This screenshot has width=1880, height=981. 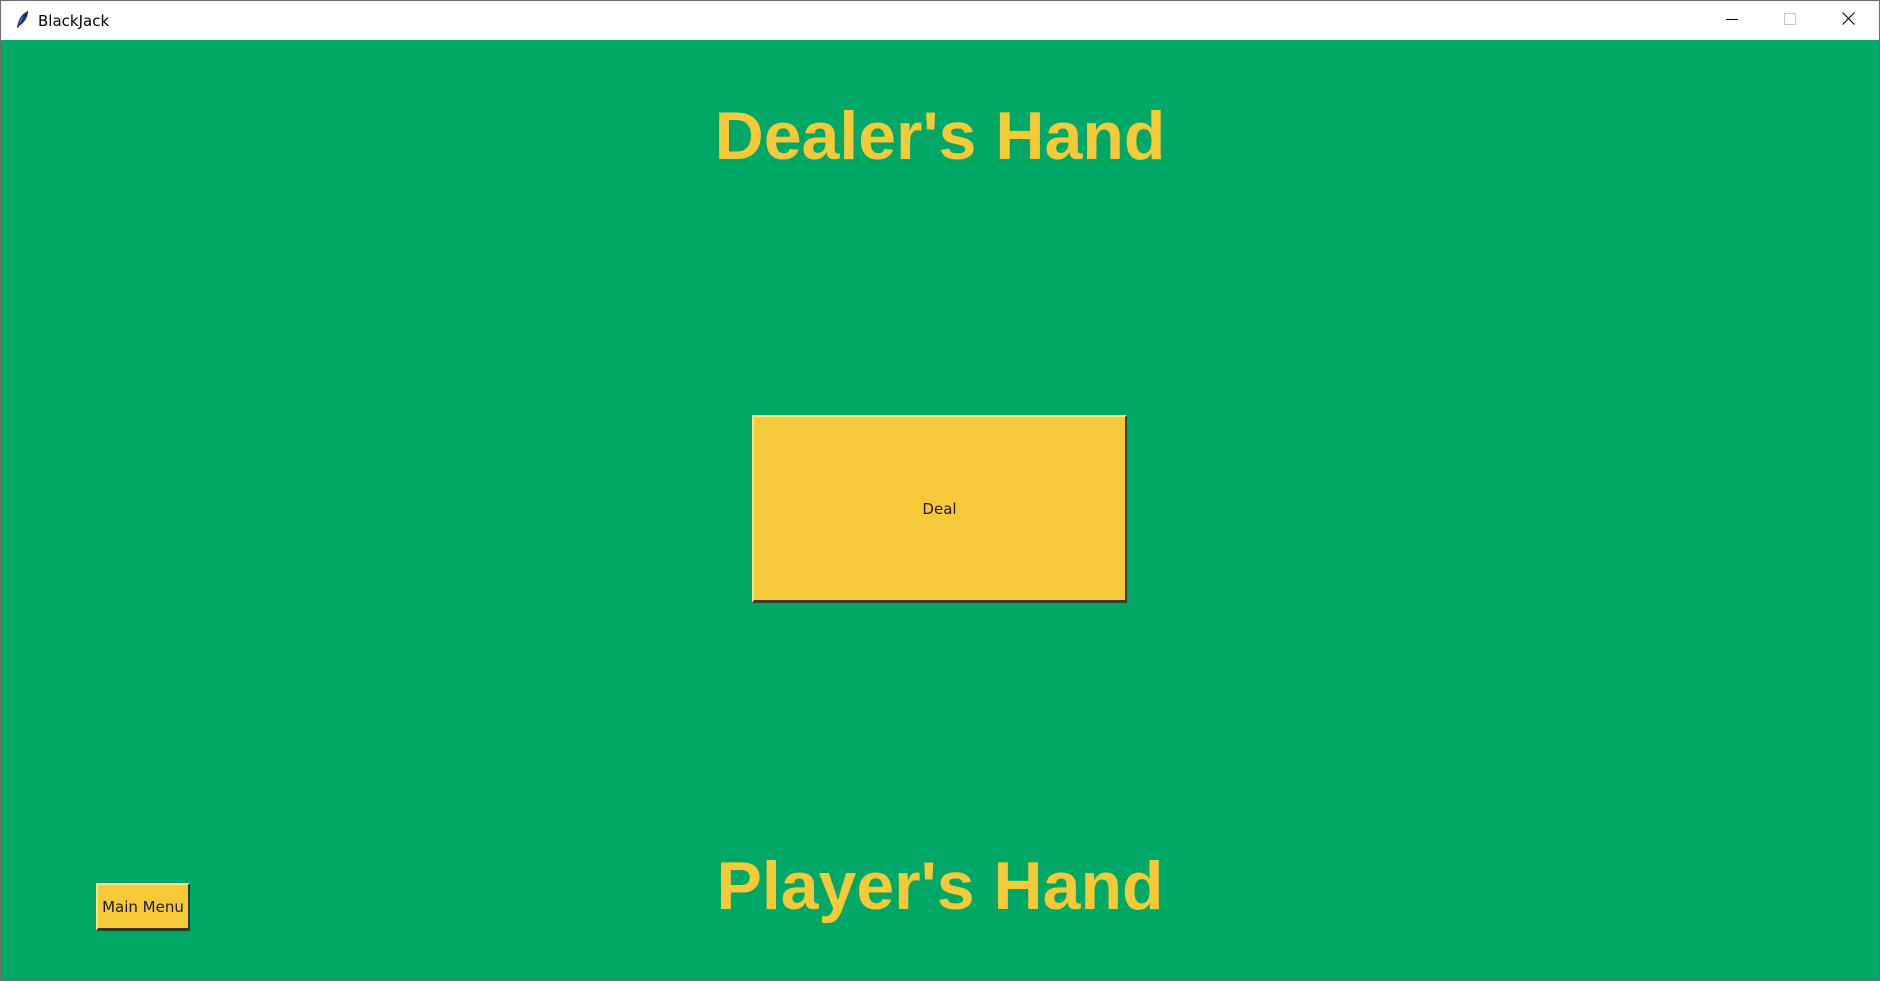 I want to click on feather-icon, so click(x=23, y=20).